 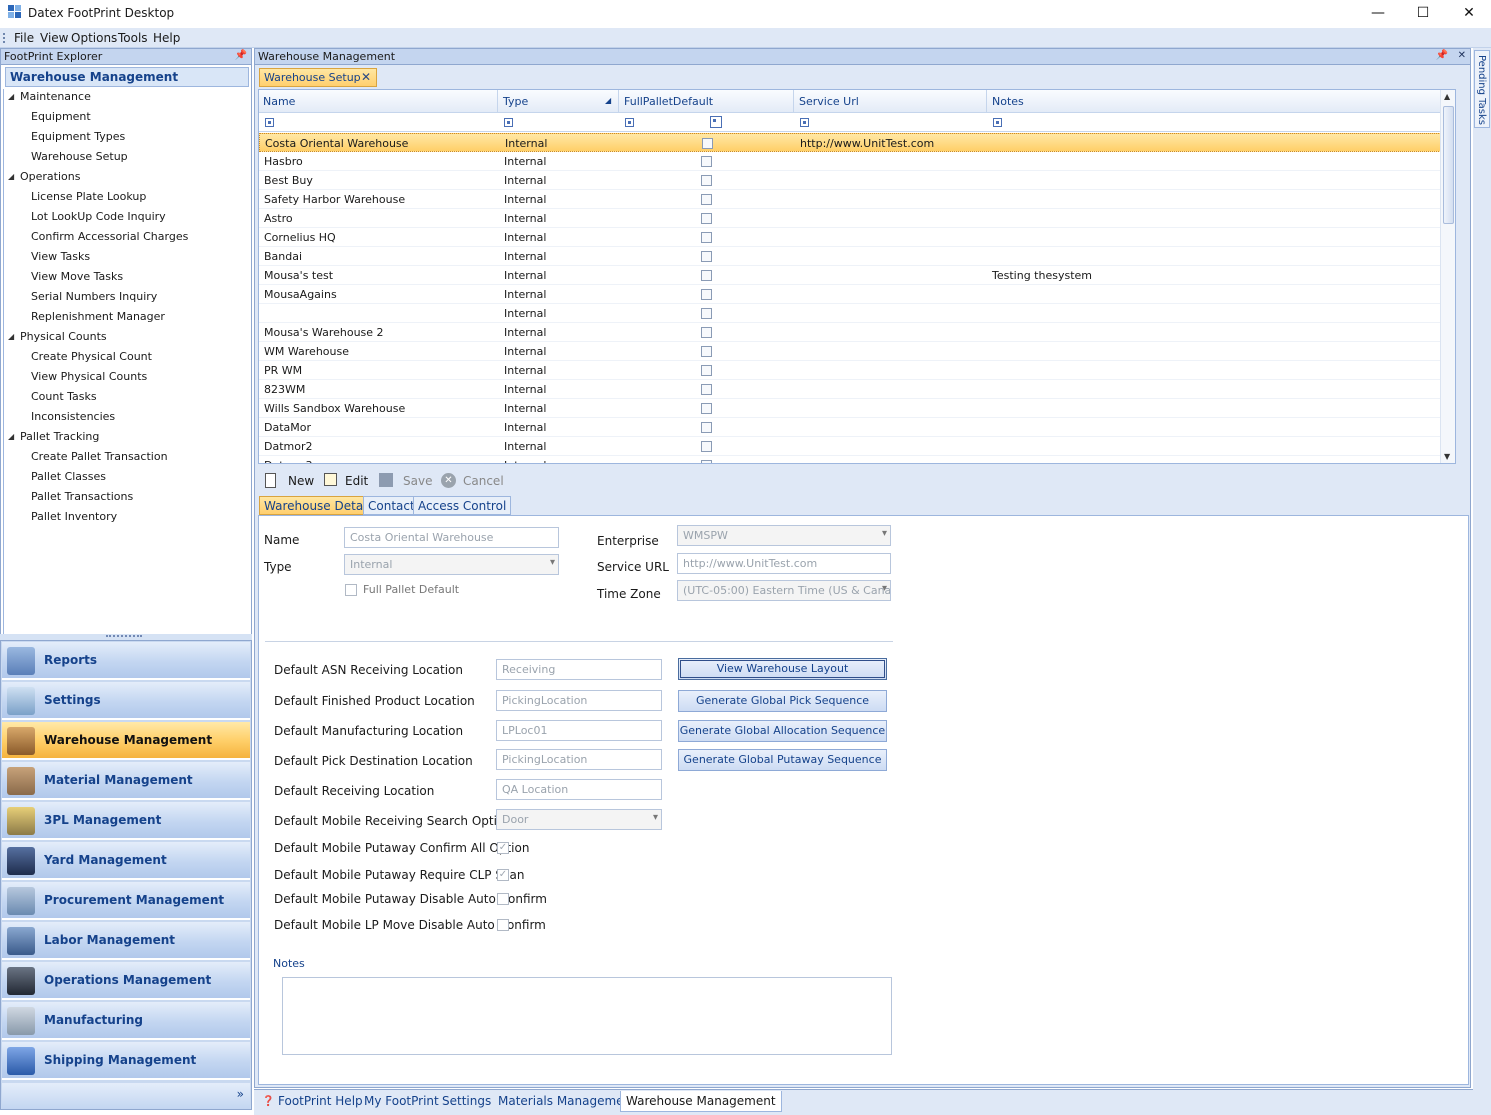 What do you see at coordinates (99, 456) in the screenshot?
I see `tree-item-create-pallet-transaction: Create Pallet Transaction` at bounding box center [99, 456].